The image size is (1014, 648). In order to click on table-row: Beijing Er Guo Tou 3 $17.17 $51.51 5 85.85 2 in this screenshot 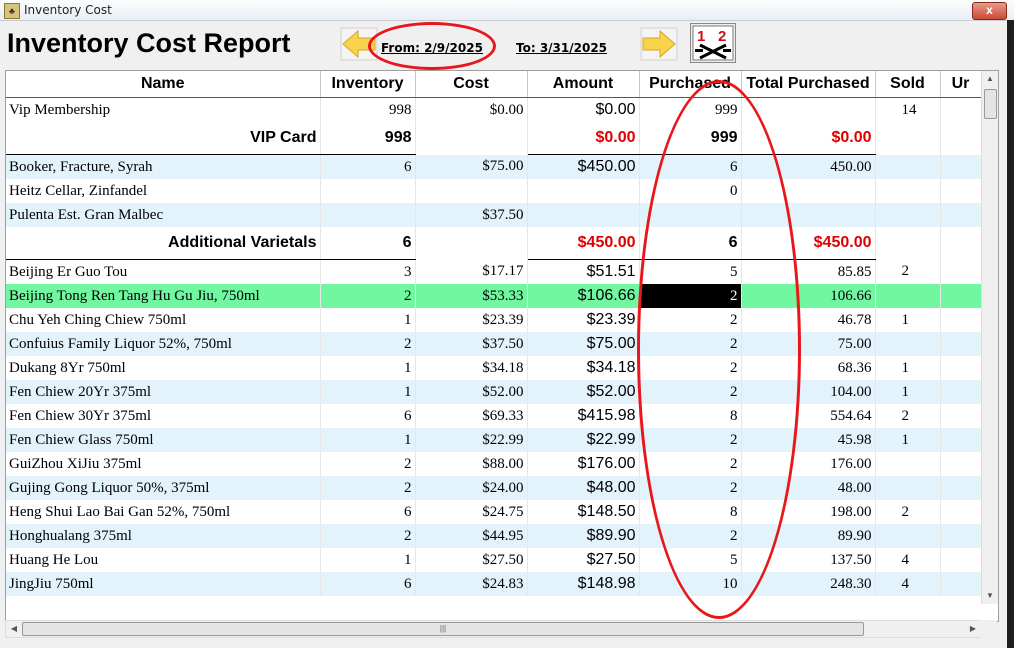, I will do `click(494, 271)`.